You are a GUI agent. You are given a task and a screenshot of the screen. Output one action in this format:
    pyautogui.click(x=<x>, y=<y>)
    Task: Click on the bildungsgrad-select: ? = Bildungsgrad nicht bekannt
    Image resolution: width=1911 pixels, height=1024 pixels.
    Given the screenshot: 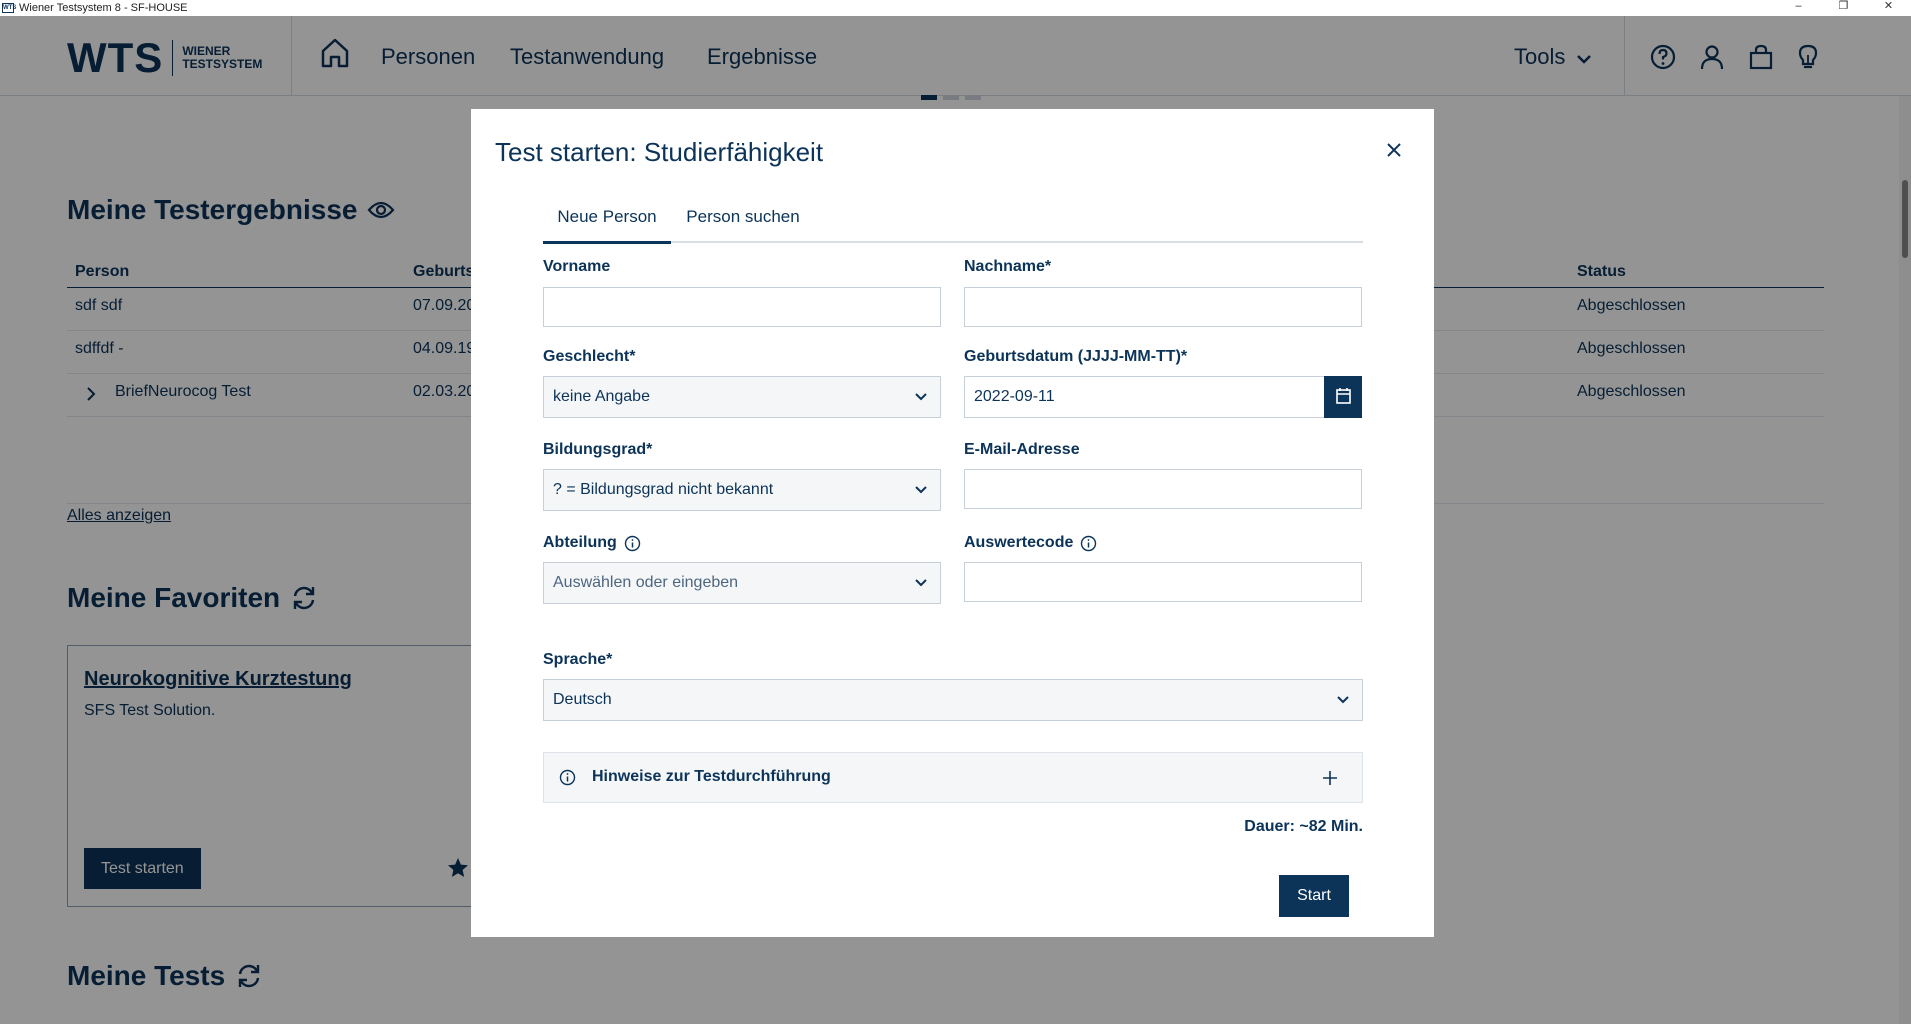 What is the action you would take?
    pyautogui.click(x=742, y=490)
    